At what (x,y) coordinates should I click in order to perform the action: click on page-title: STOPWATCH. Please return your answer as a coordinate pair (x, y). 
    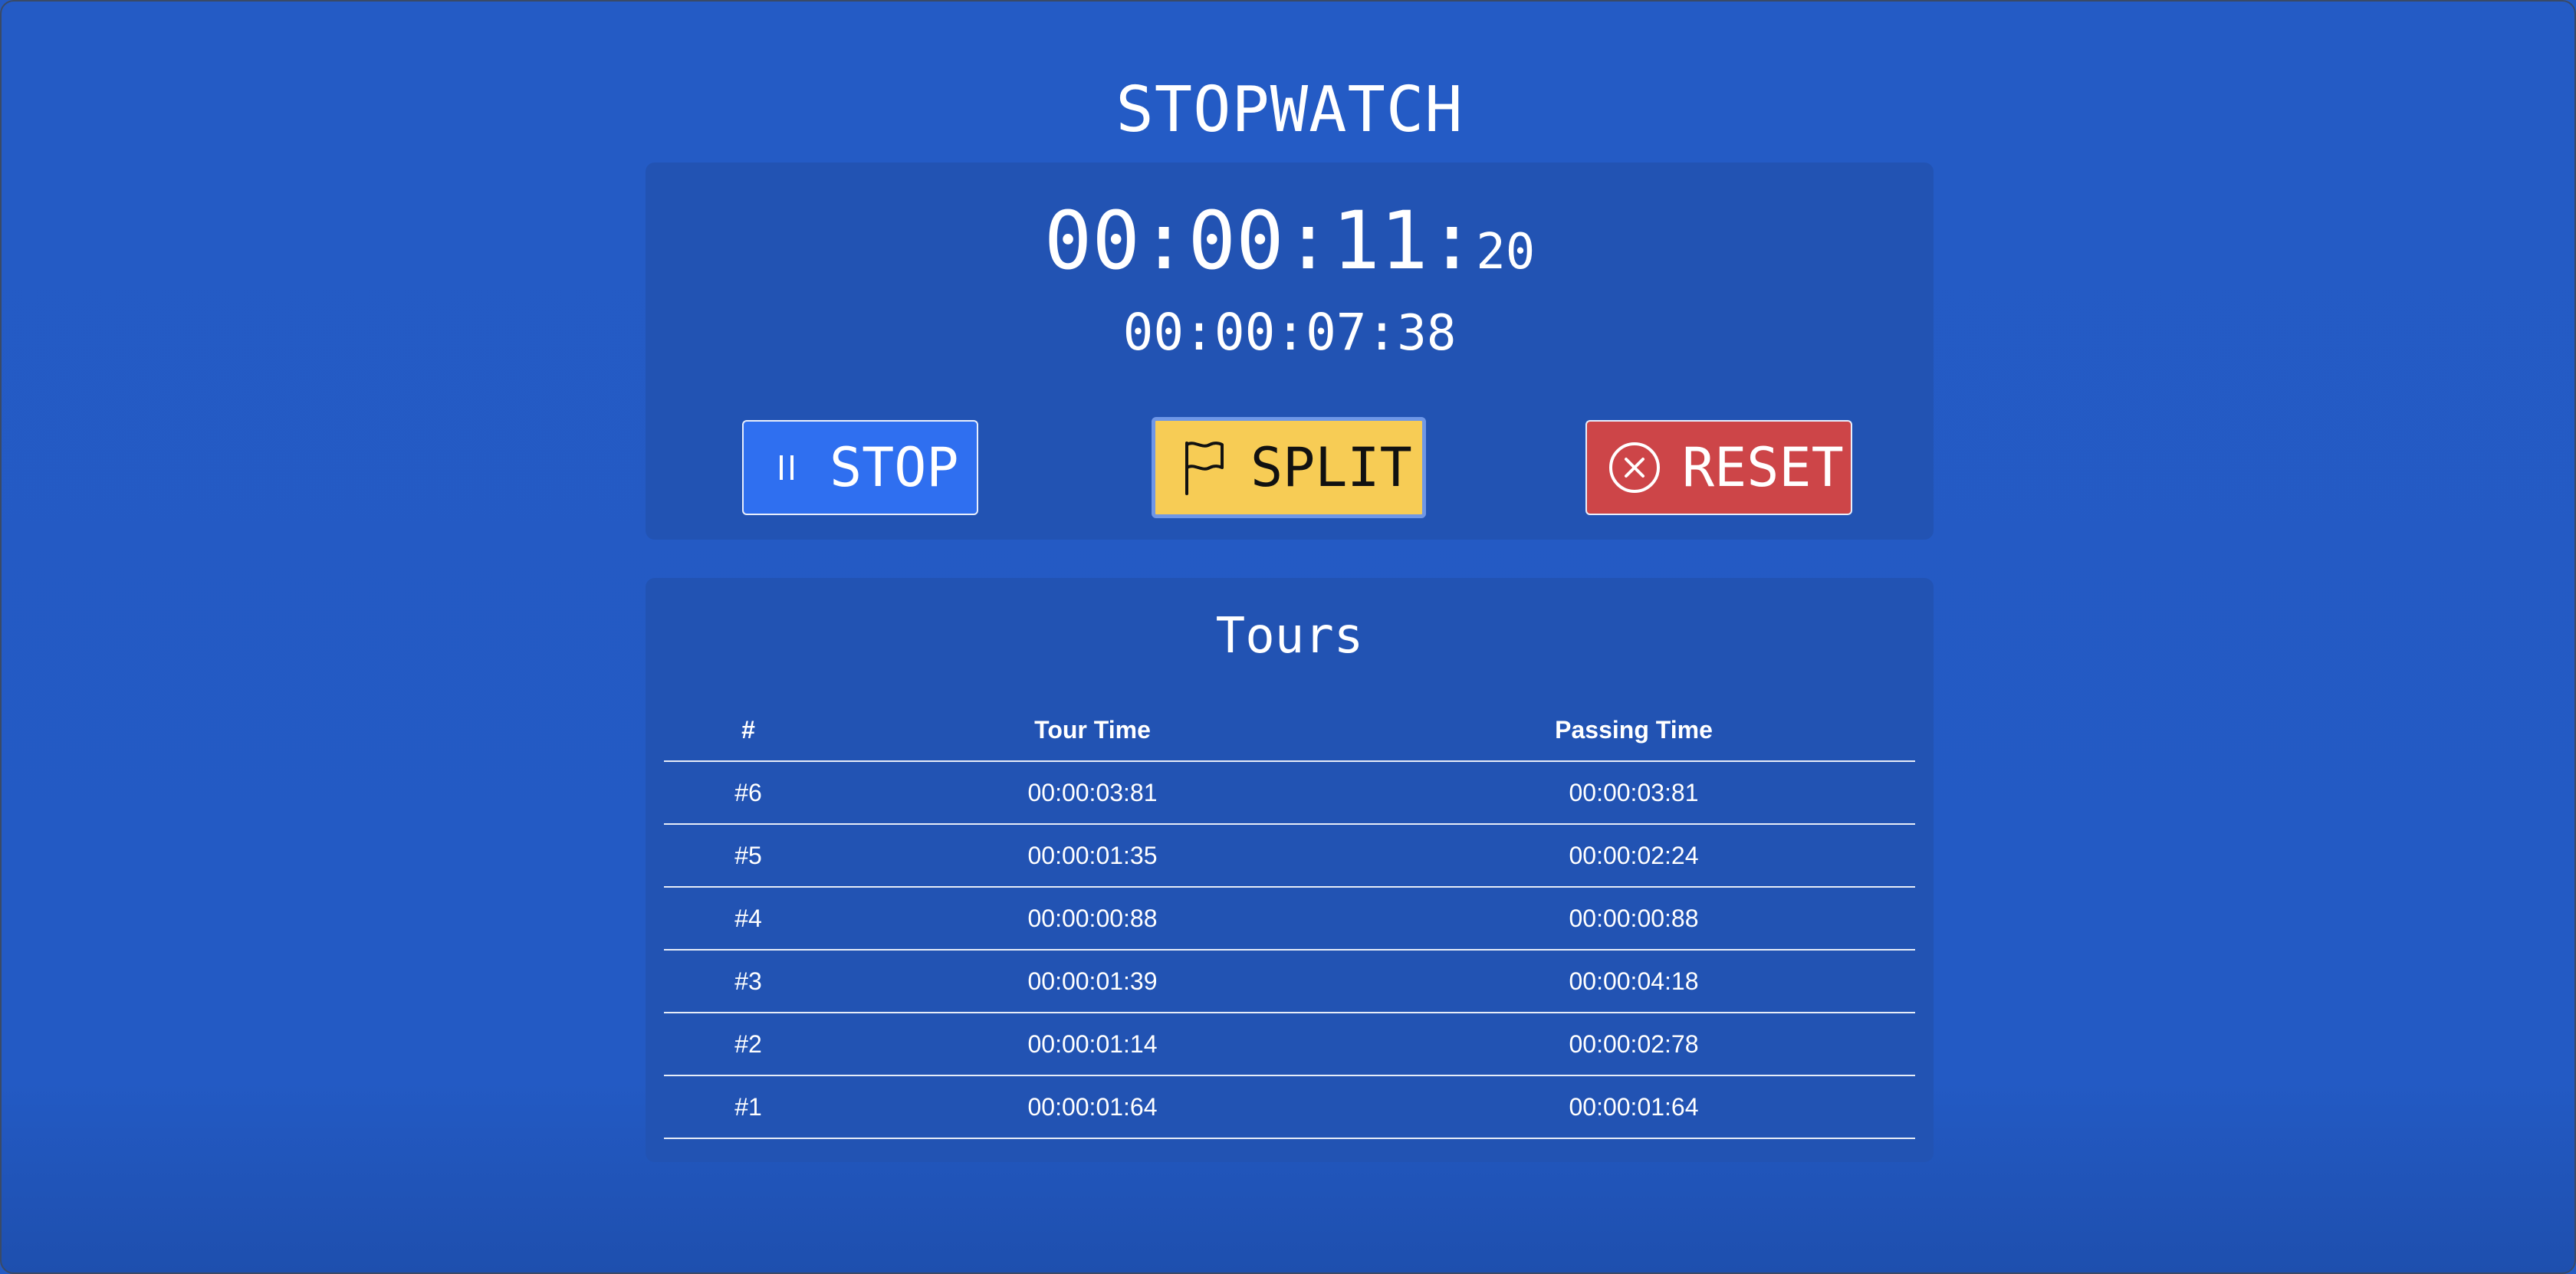
    Looking at the image, I should click on (1290, 110).